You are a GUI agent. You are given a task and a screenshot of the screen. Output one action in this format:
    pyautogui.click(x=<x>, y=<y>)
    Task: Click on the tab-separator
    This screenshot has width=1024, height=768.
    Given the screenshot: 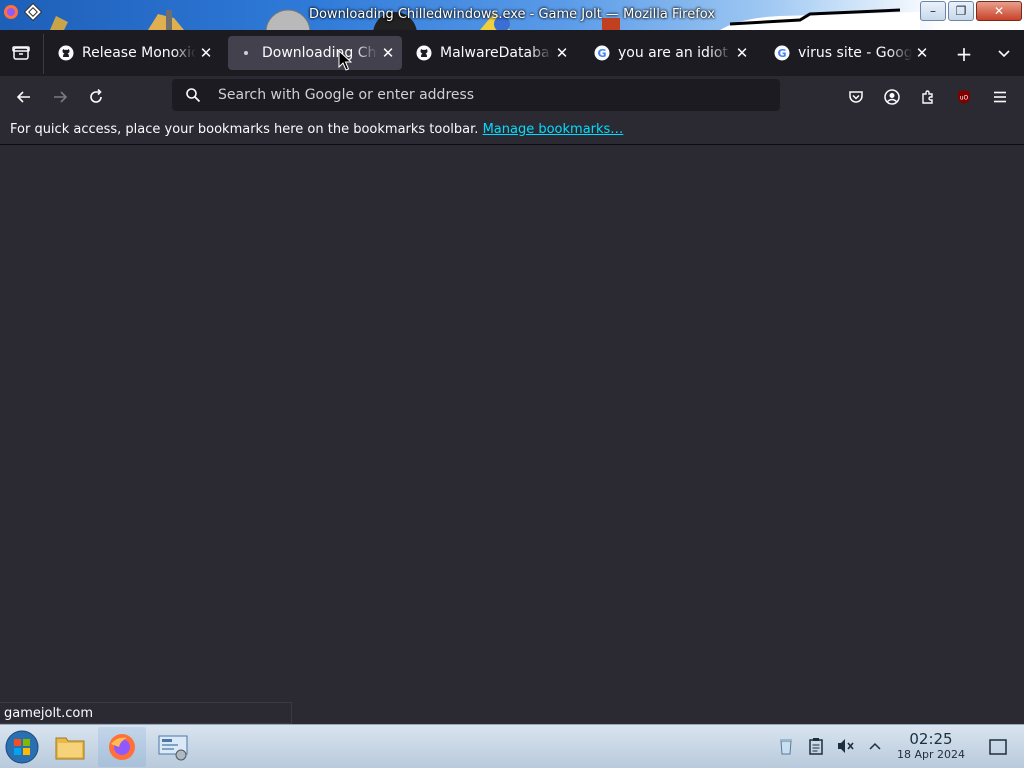 What is the action you would take?
    pyautogui.click(x=43, y=54)
    